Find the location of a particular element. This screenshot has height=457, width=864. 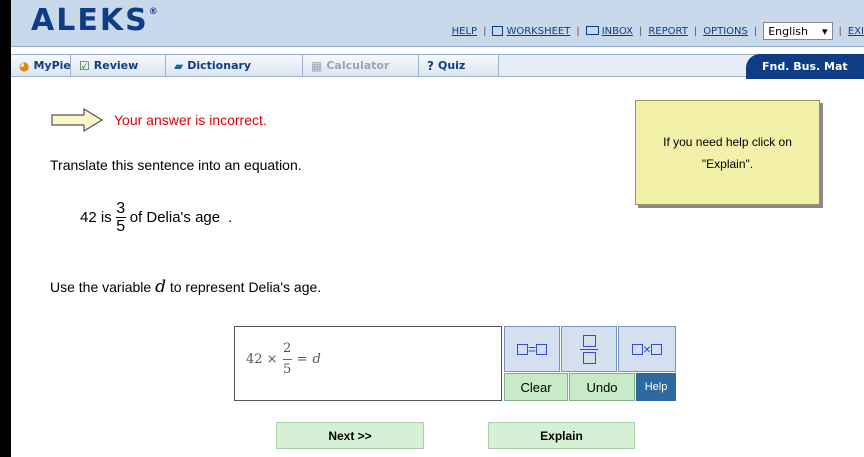

report-link: REPORT is located at coordinates (668, 31).